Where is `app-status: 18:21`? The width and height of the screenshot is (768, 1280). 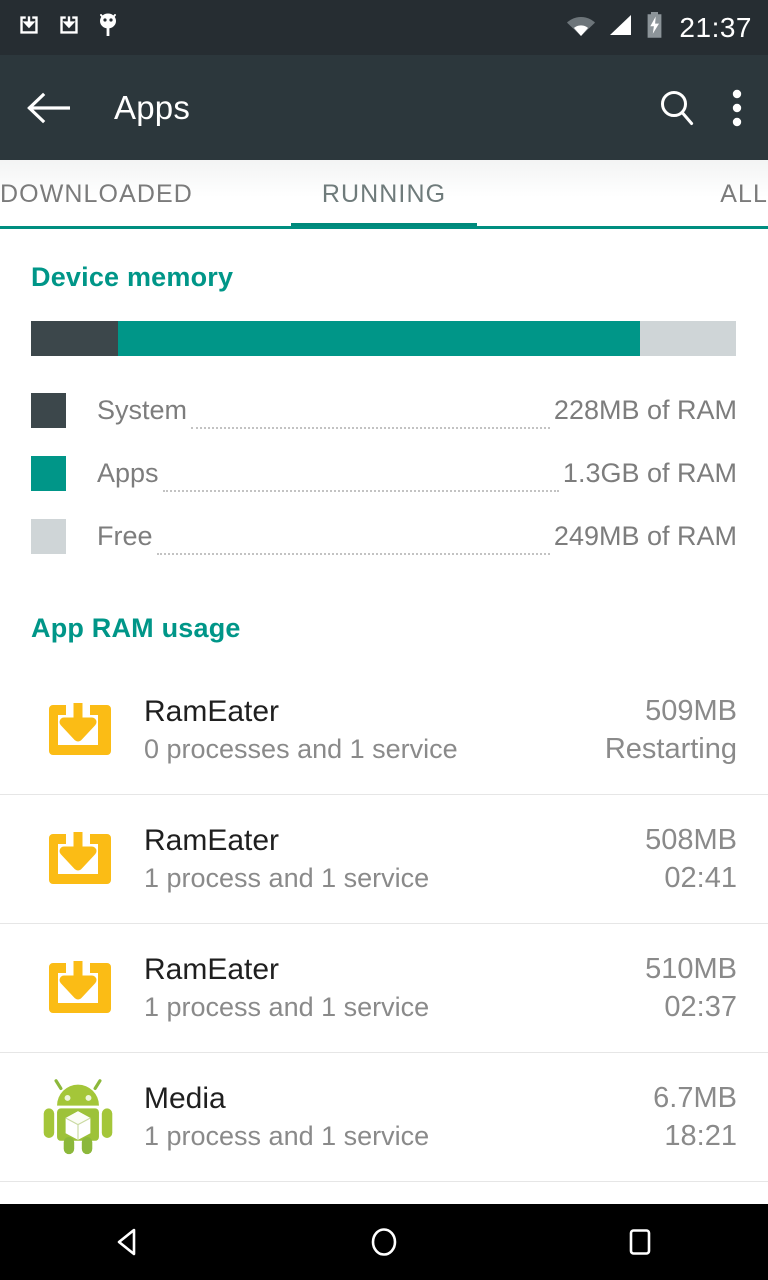 app-status: 18:21 is located at coordinates (700, 1136).